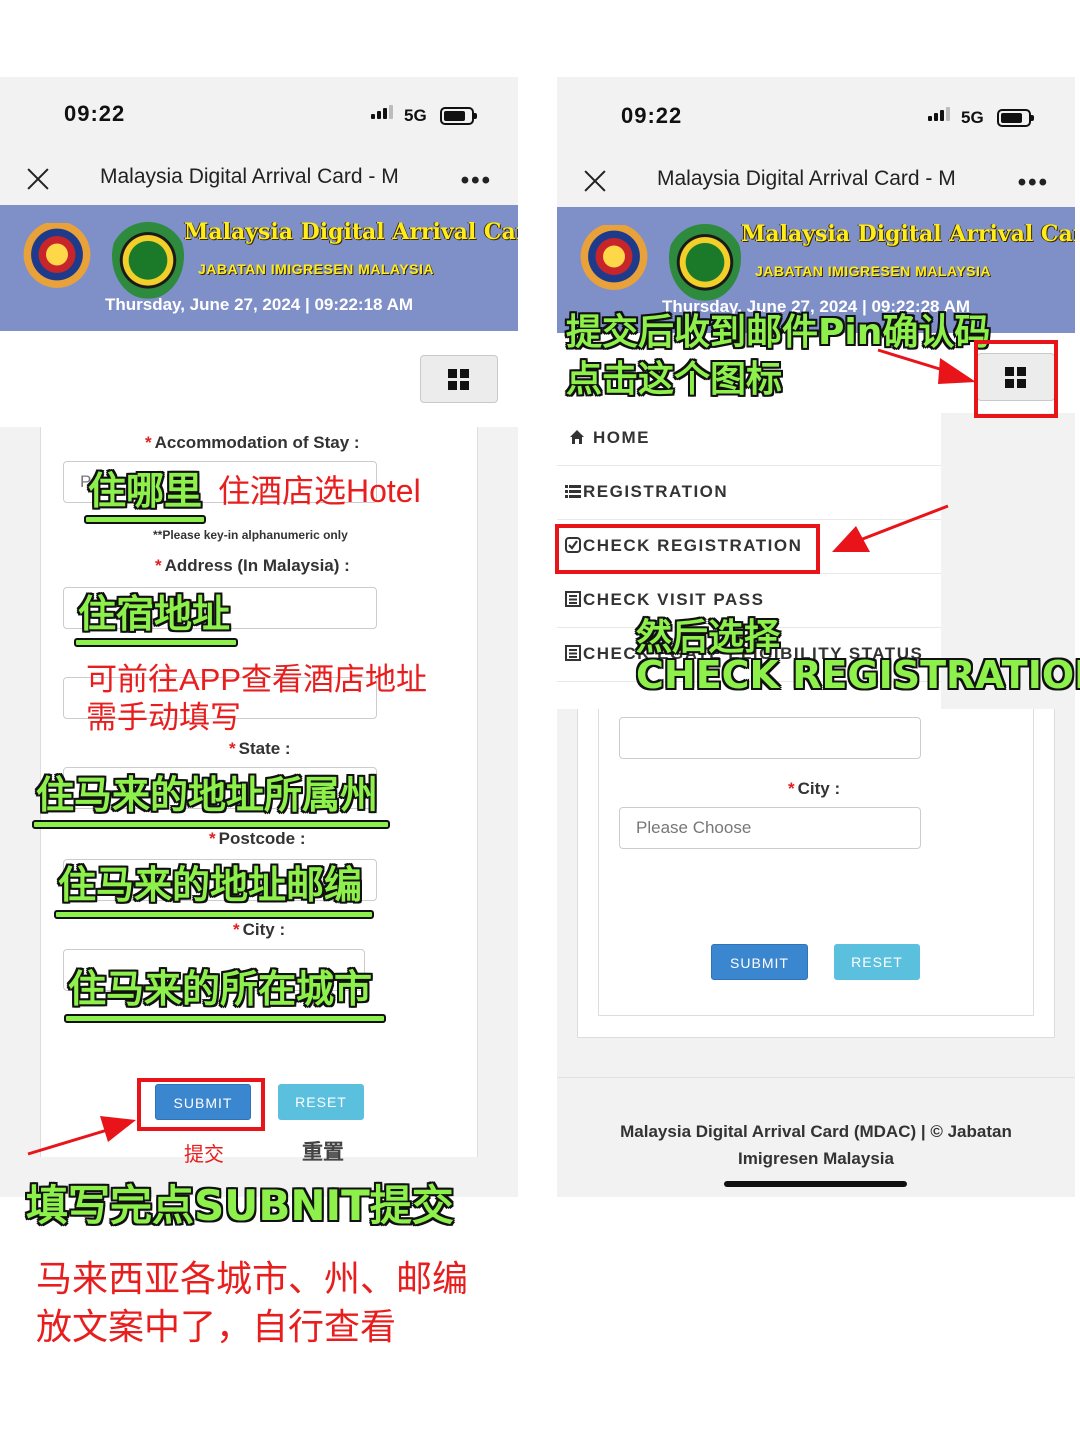 The width and height of the screenshot is (1080, 1443). I want to click on postcode-label-text: Postcode :, so click(262, 838).